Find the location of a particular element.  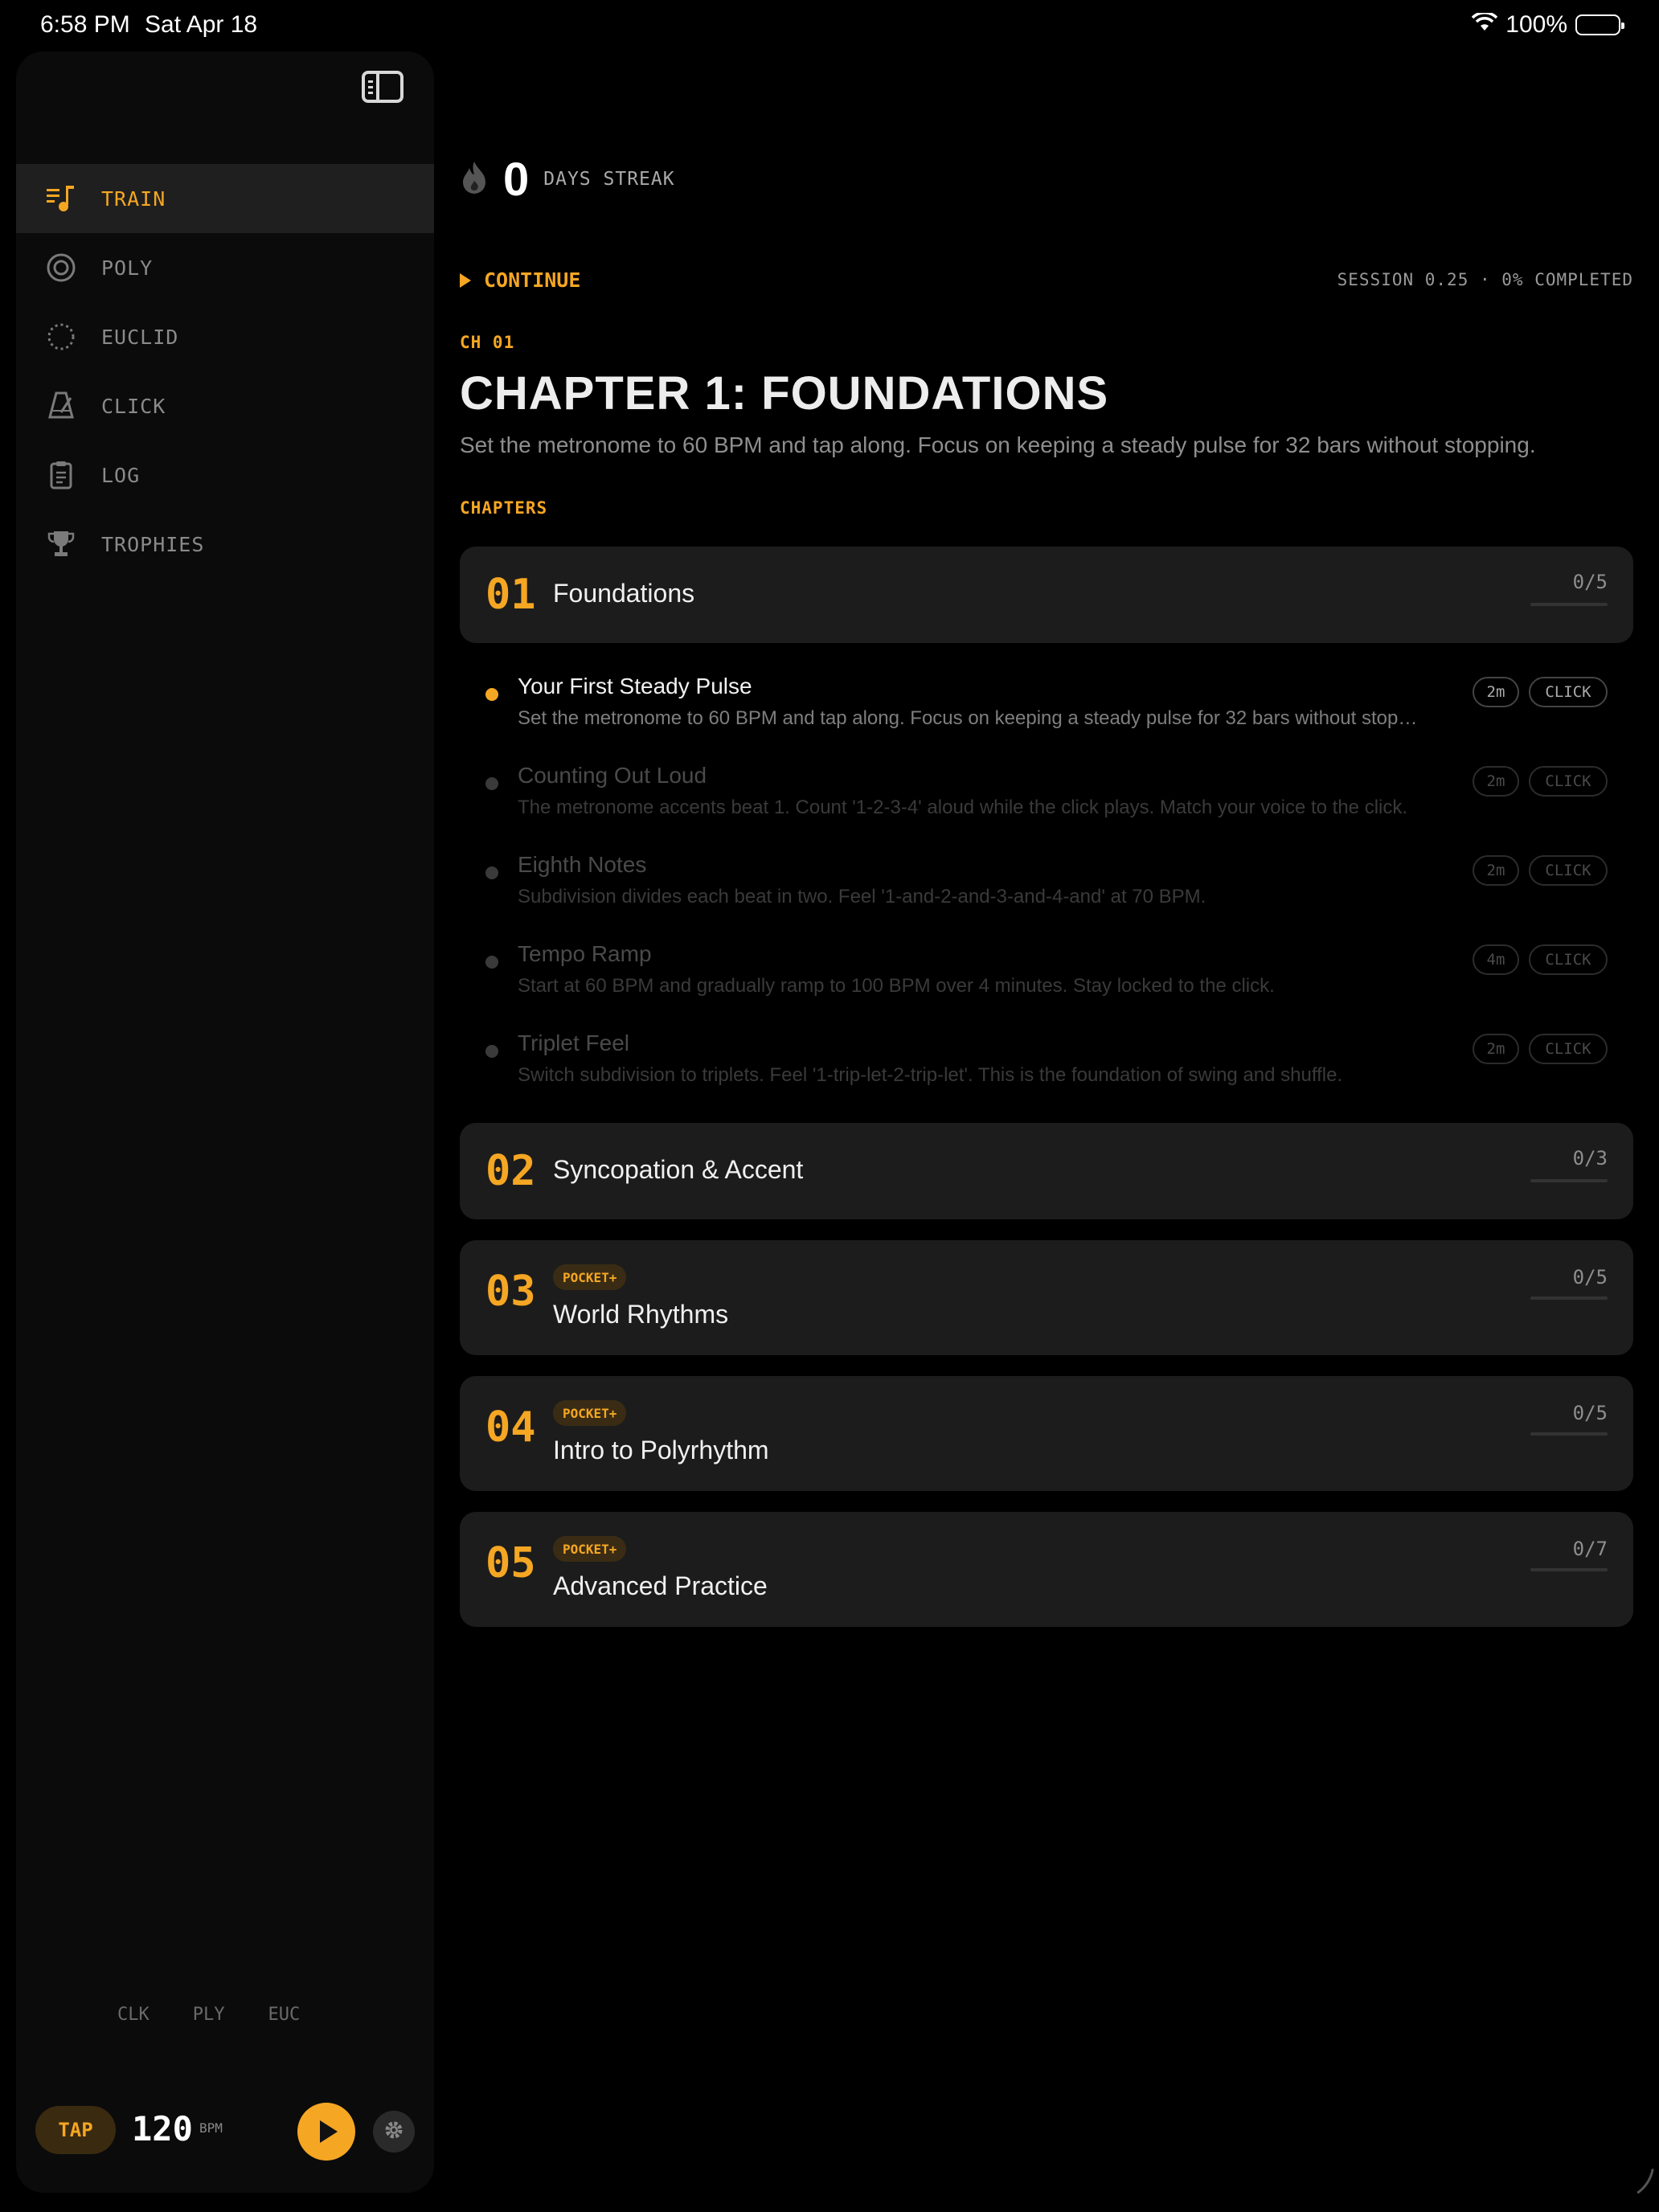

sidebar-item-click: CLICK is located at coordinates (225, 405).